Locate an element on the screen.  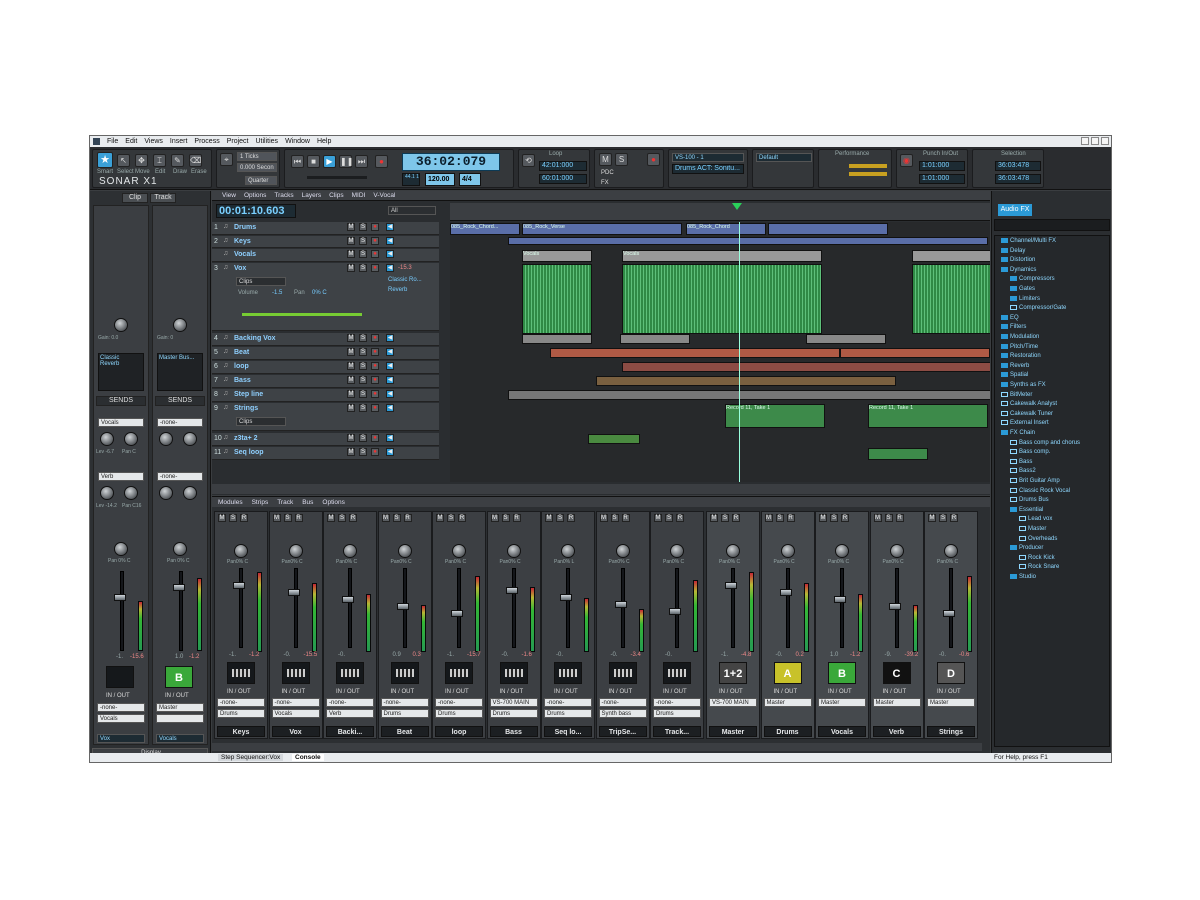
maximize-button is located at coordinates (1095, 141).